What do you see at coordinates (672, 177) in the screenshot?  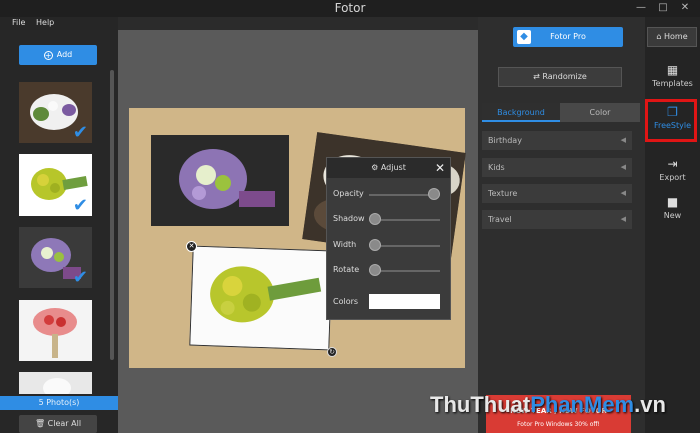 I see `export-label: Export` at bounding box center [672, 177].